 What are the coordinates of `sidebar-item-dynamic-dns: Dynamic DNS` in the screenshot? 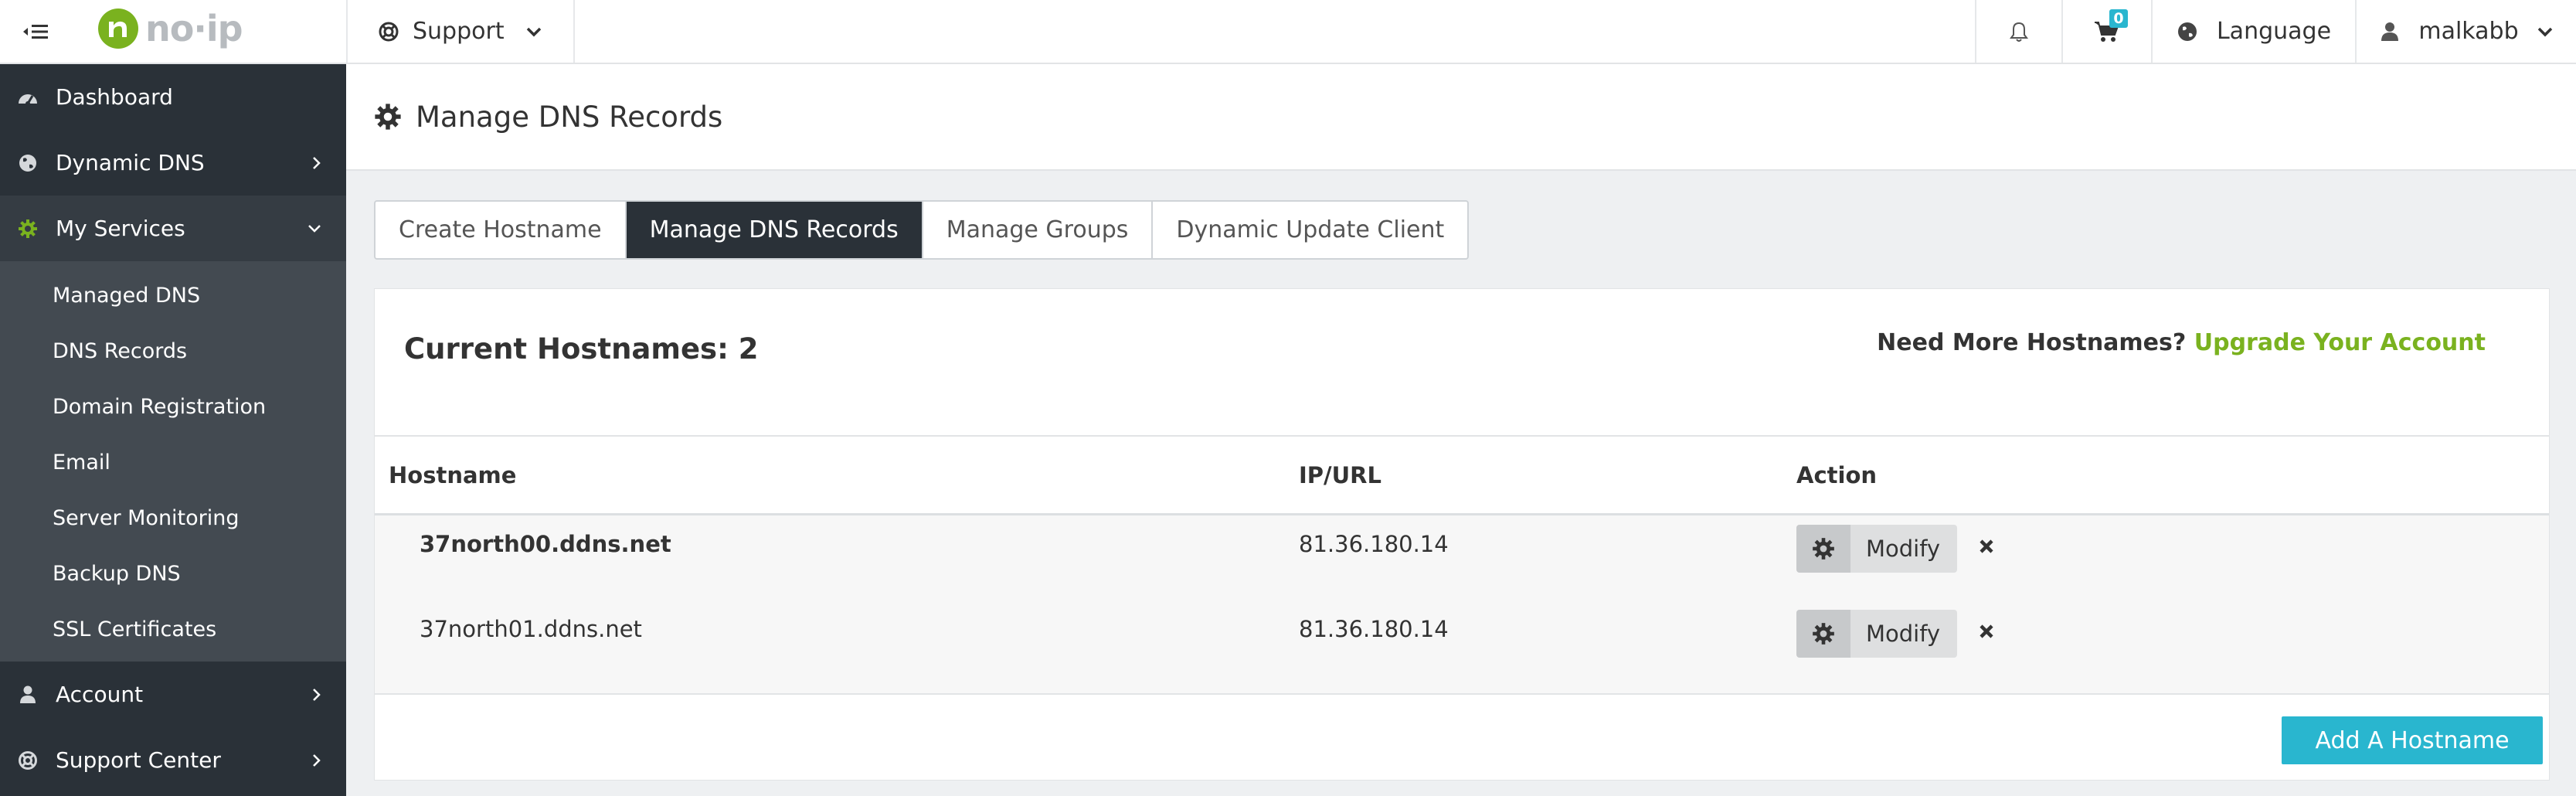 It's located at (173, 163).